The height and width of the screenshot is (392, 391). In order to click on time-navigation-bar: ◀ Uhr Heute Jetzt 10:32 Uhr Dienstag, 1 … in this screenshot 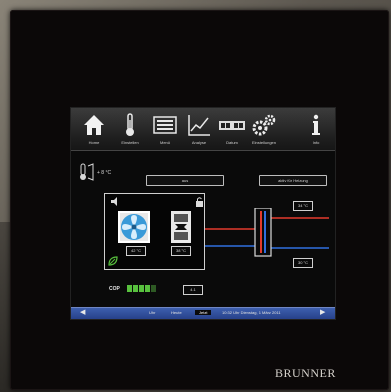, I will do `click(203, 313)`.